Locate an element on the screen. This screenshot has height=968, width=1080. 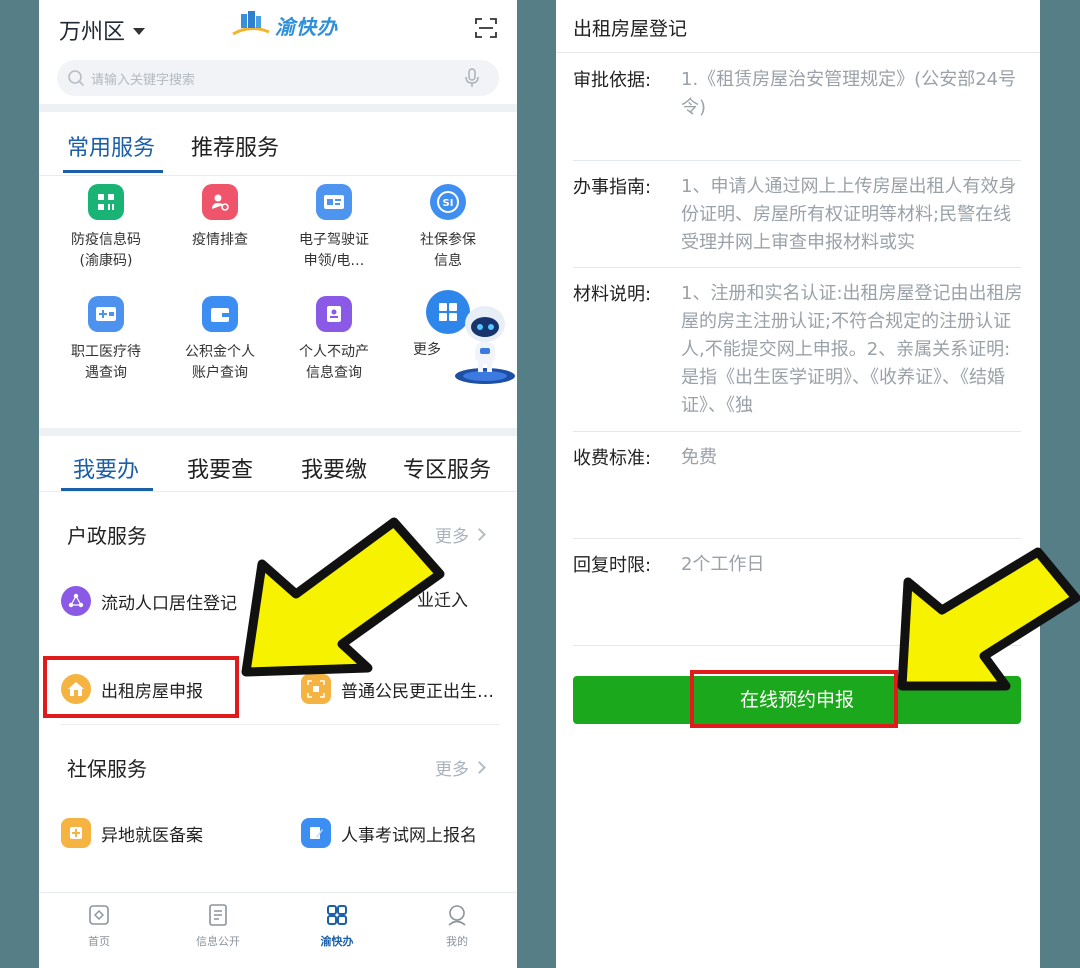
service-exam-registration: 人事考试网上报名 is located at coordinates (389, 833).